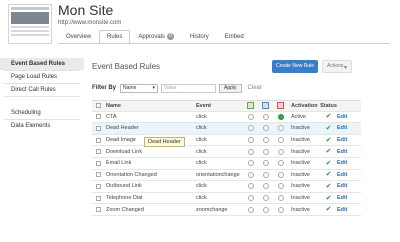  I want to click on sidebar-item-direct-call-rules: Direct Call Rules, so click(42, 90).